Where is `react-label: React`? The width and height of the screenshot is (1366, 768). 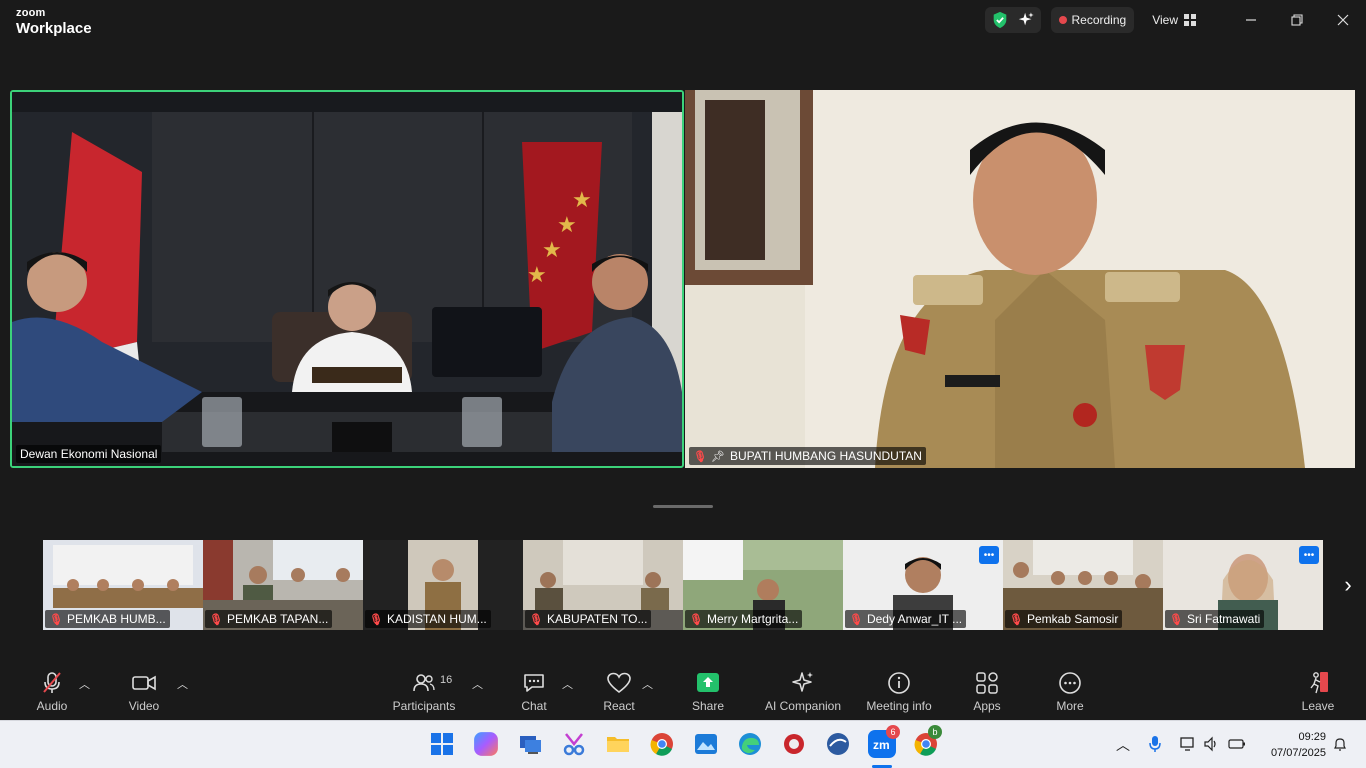
react-label: React is located at coordinates (619, 706).